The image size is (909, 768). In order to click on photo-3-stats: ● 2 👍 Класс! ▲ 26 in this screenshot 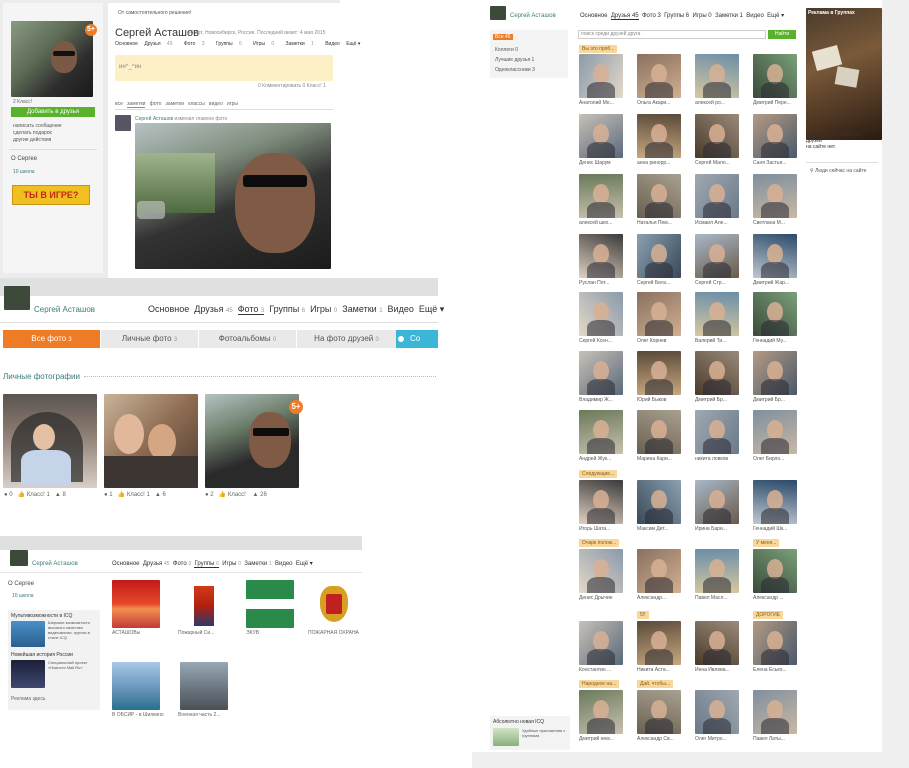, I will do `click(236, 495)`.